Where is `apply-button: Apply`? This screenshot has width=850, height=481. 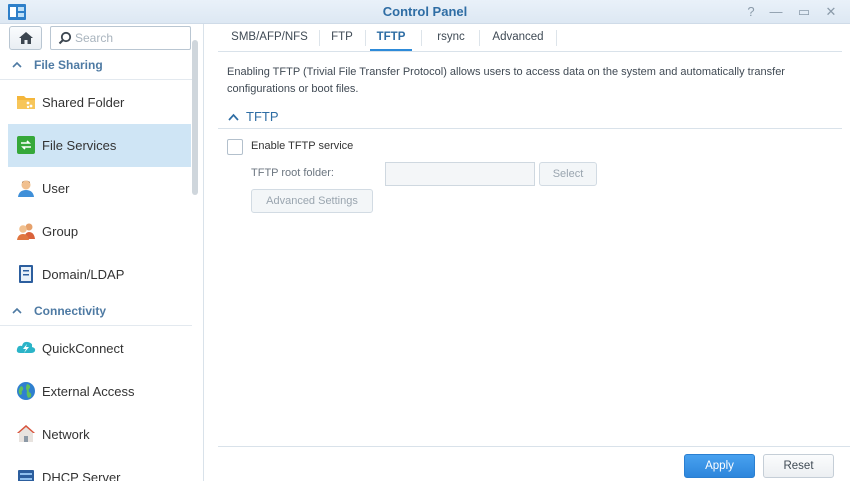
apply-button: Apply is located at coordinates (719, 466).